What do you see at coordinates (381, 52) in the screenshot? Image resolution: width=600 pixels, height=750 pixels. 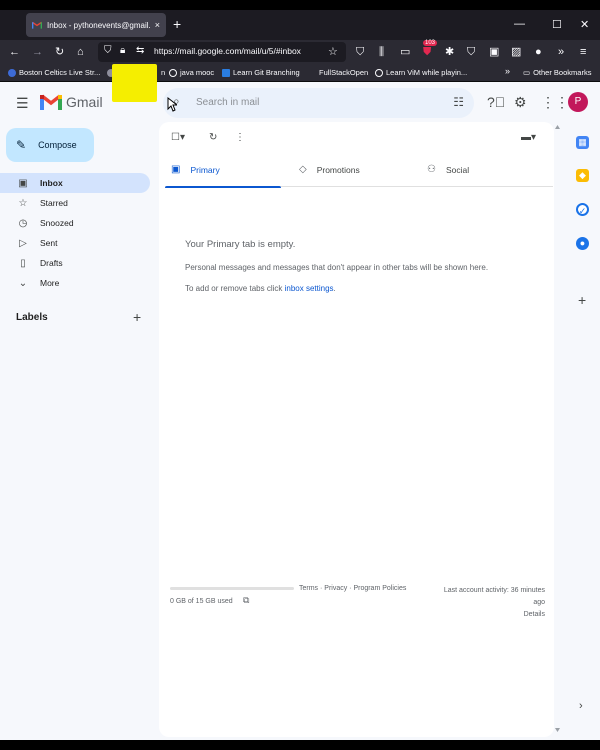 I see `library-icon: ⫼` at bounding box center [381, 52].